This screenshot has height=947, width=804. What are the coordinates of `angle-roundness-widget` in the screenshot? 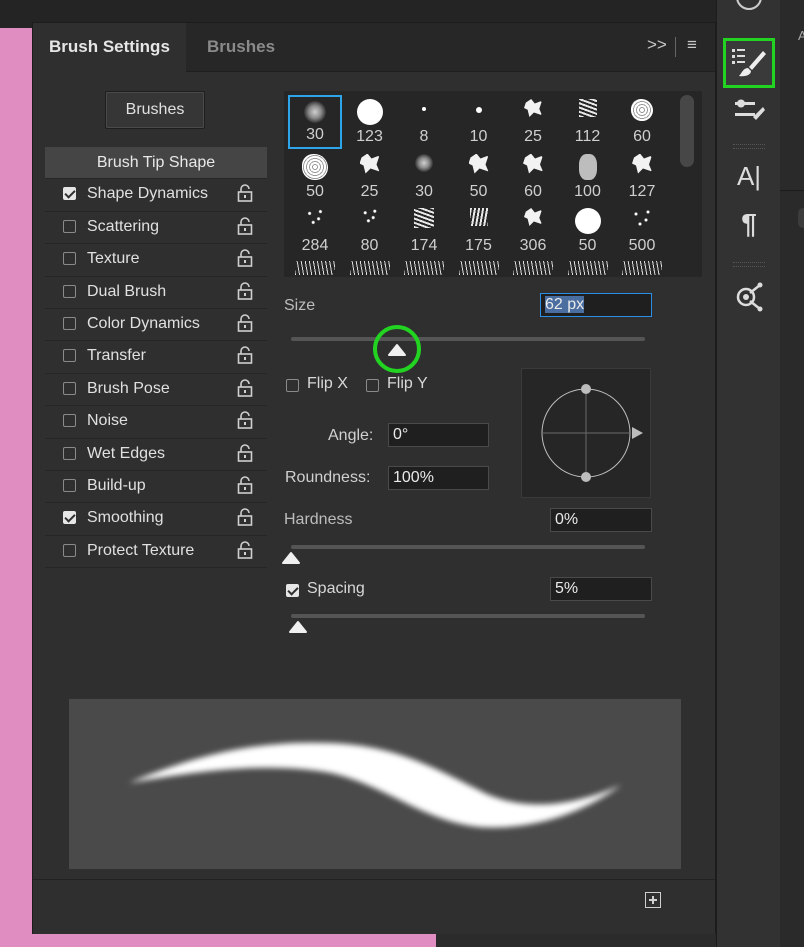 It's located at (586, 433).